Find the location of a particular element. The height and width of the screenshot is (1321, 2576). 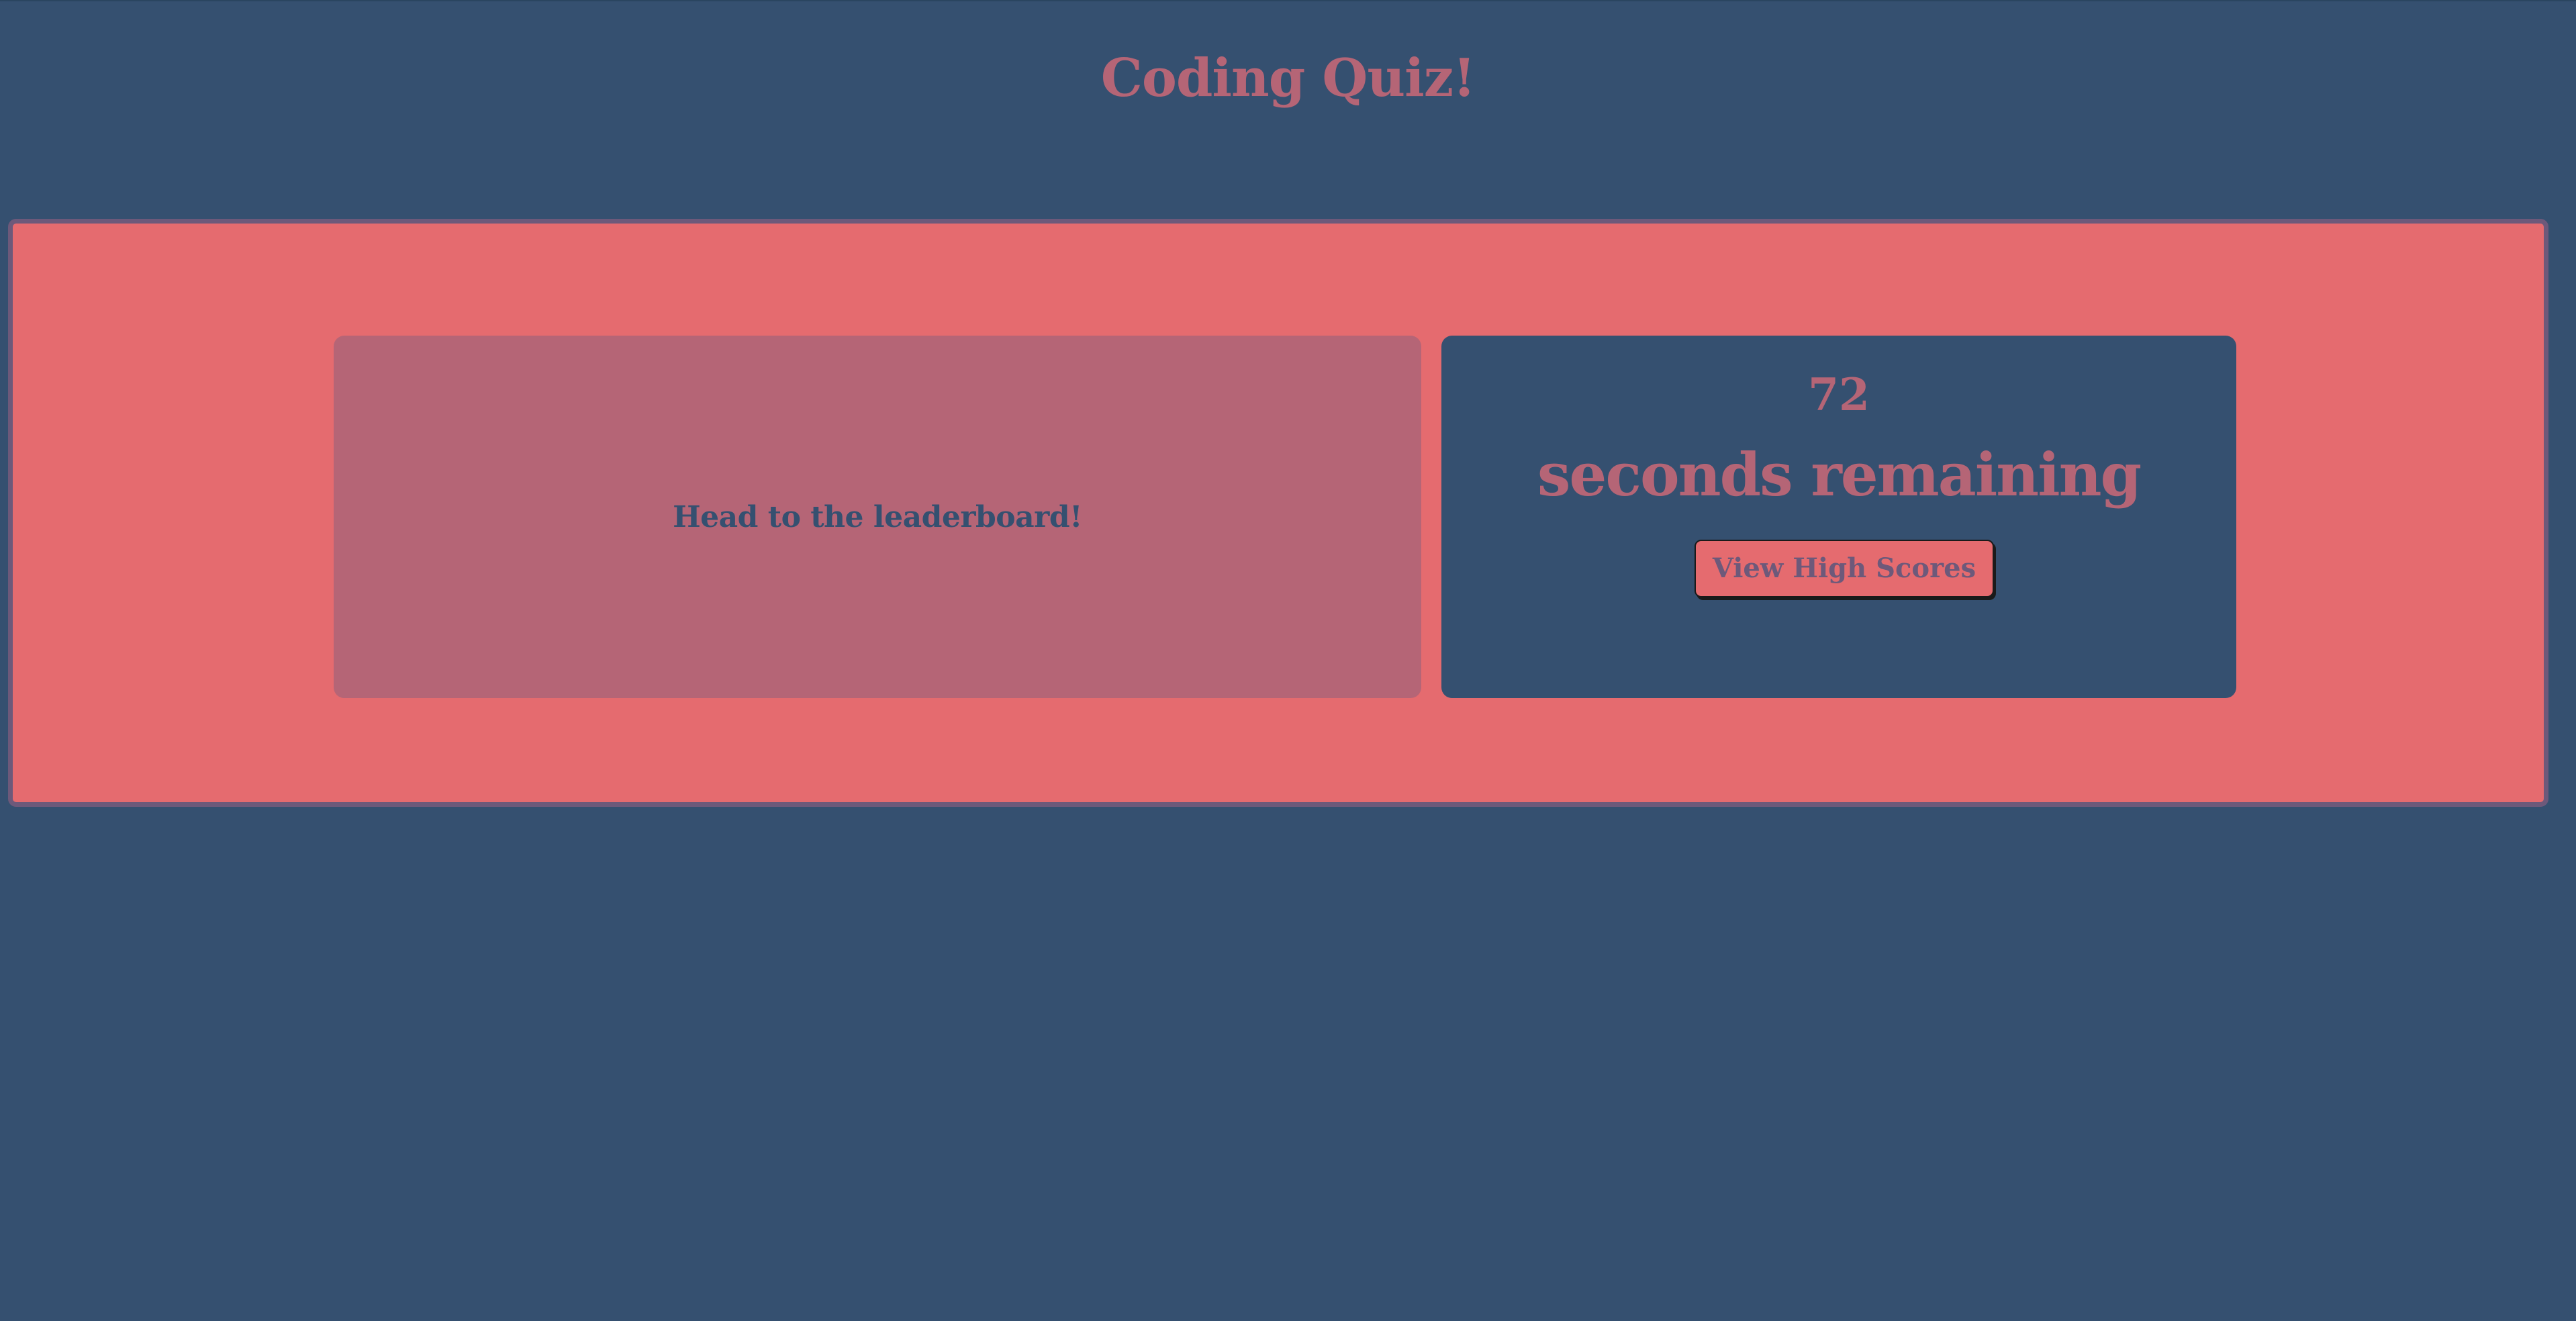

timer-card: 72 seconds remaining View High Scores is located at coordinates (1838, 517).